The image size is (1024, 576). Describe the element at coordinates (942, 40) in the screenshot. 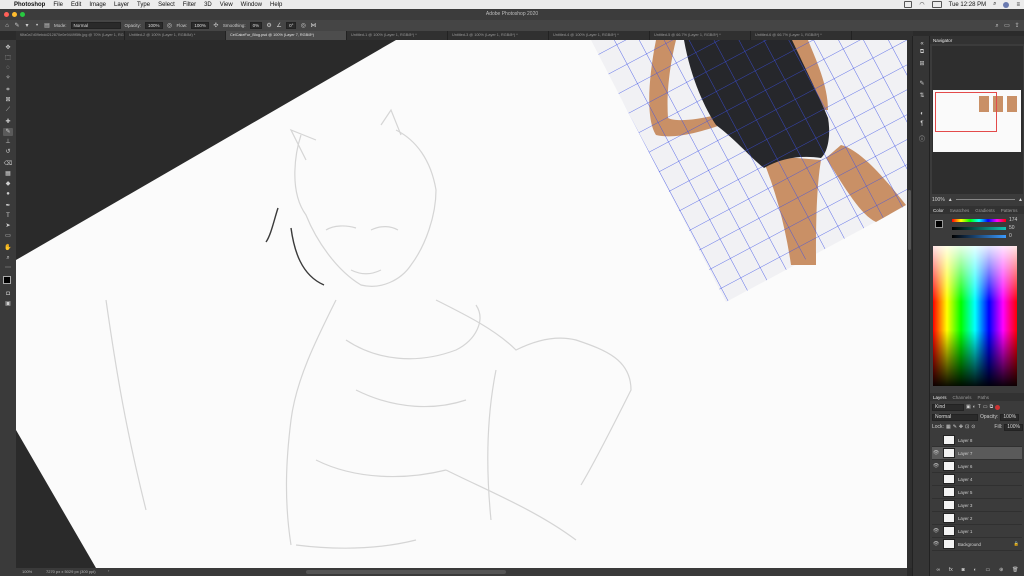

I see `tab-navigator: Navigator` at that location.